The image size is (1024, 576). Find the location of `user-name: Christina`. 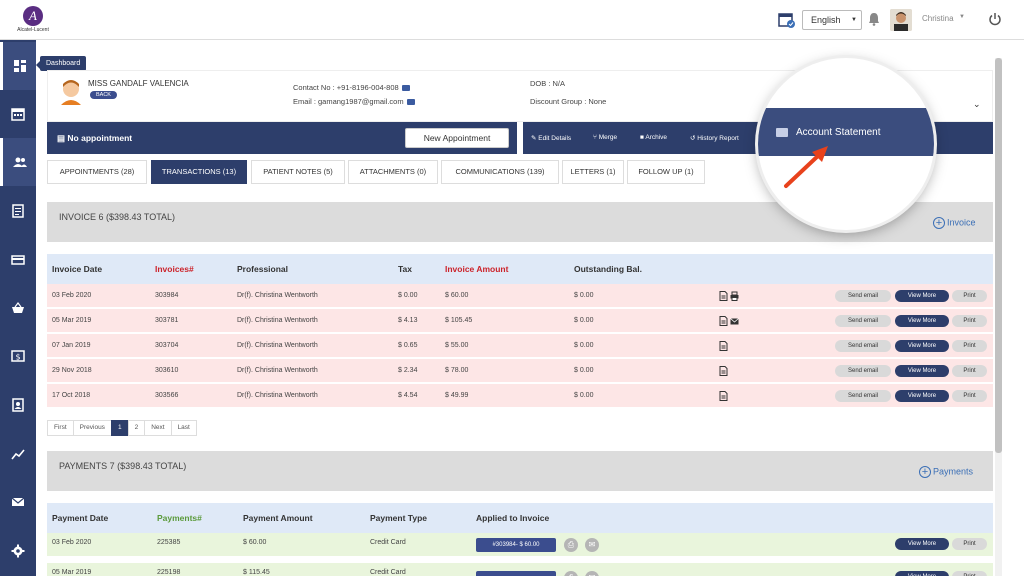

user-name: Christina is located at coordinates (938, 18).